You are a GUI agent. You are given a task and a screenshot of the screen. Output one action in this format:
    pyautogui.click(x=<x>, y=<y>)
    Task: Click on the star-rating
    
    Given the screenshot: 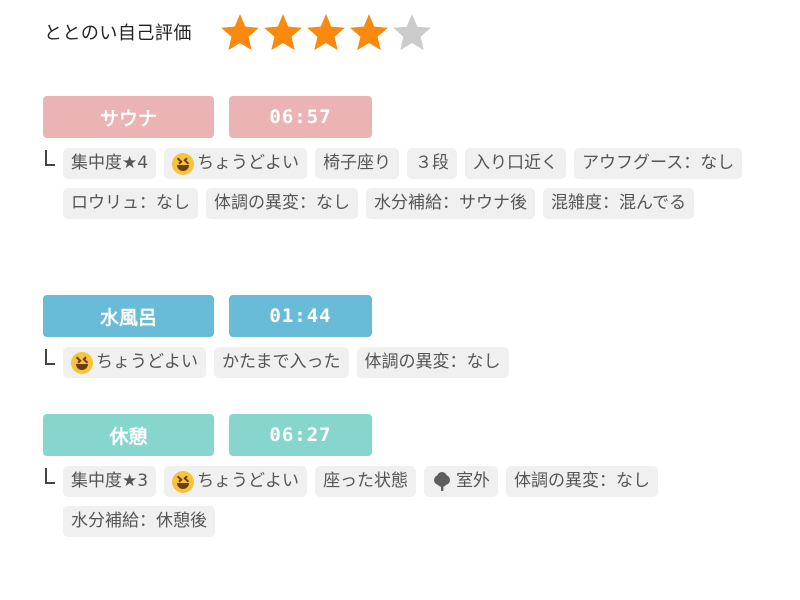 What is the action you would take?
    pyautogui.click(x=327, y=32)
    